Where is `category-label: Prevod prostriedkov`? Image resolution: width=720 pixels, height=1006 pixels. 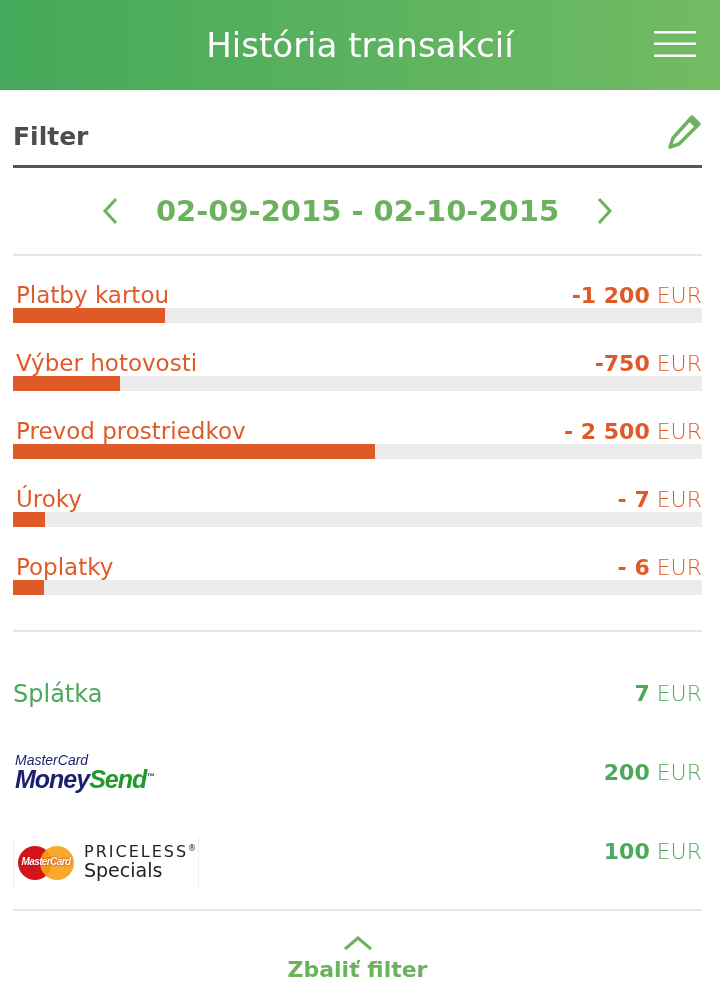 category-label: Prevod prostriedkov is located at coordinates (130, 431).